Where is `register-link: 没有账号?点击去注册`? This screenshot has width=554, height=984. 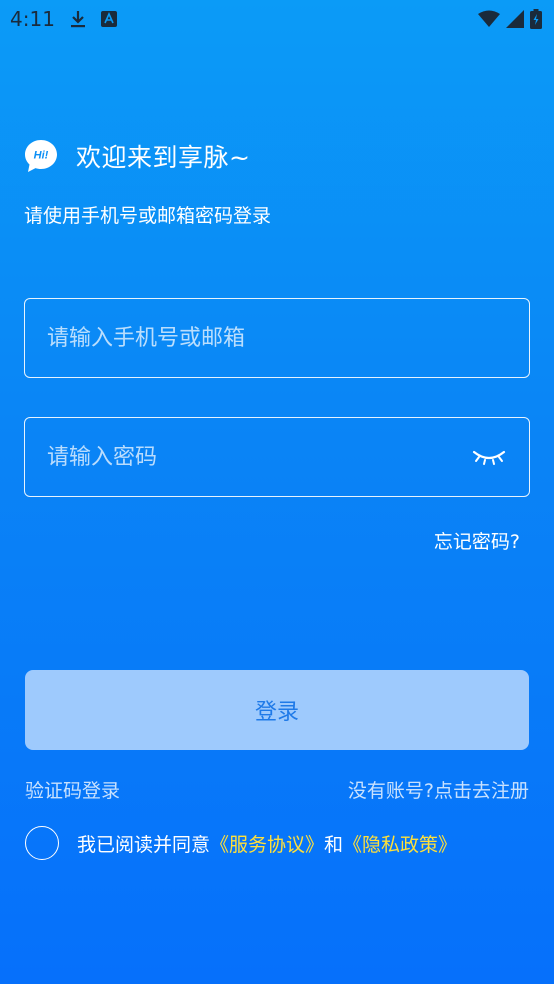
register-link: 没有账号?点击去注册 is located at coordinates (438, 789).